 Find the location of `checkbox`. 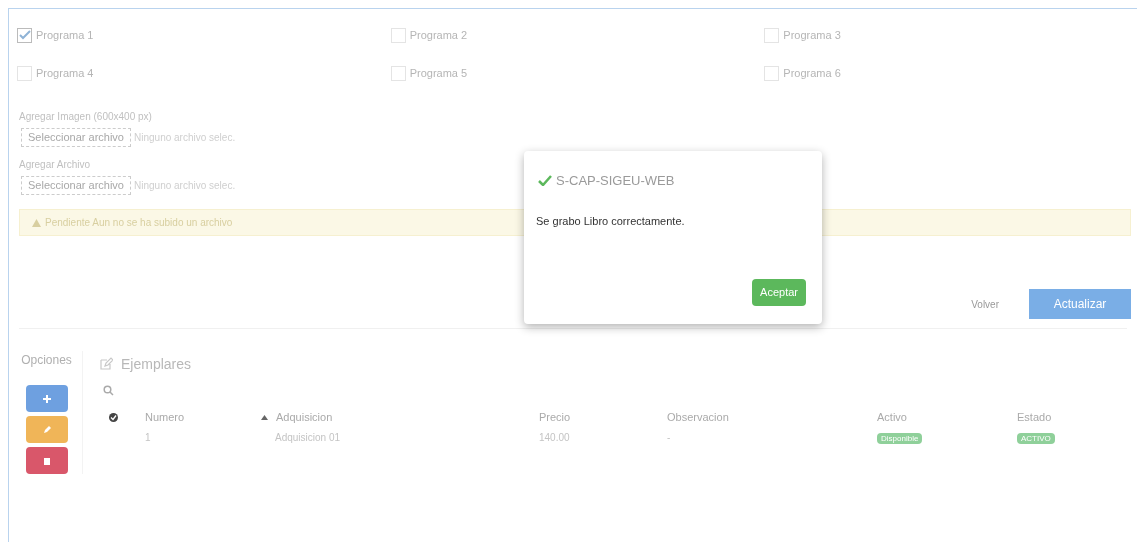

checkbox is located at coordinates (24, 35).